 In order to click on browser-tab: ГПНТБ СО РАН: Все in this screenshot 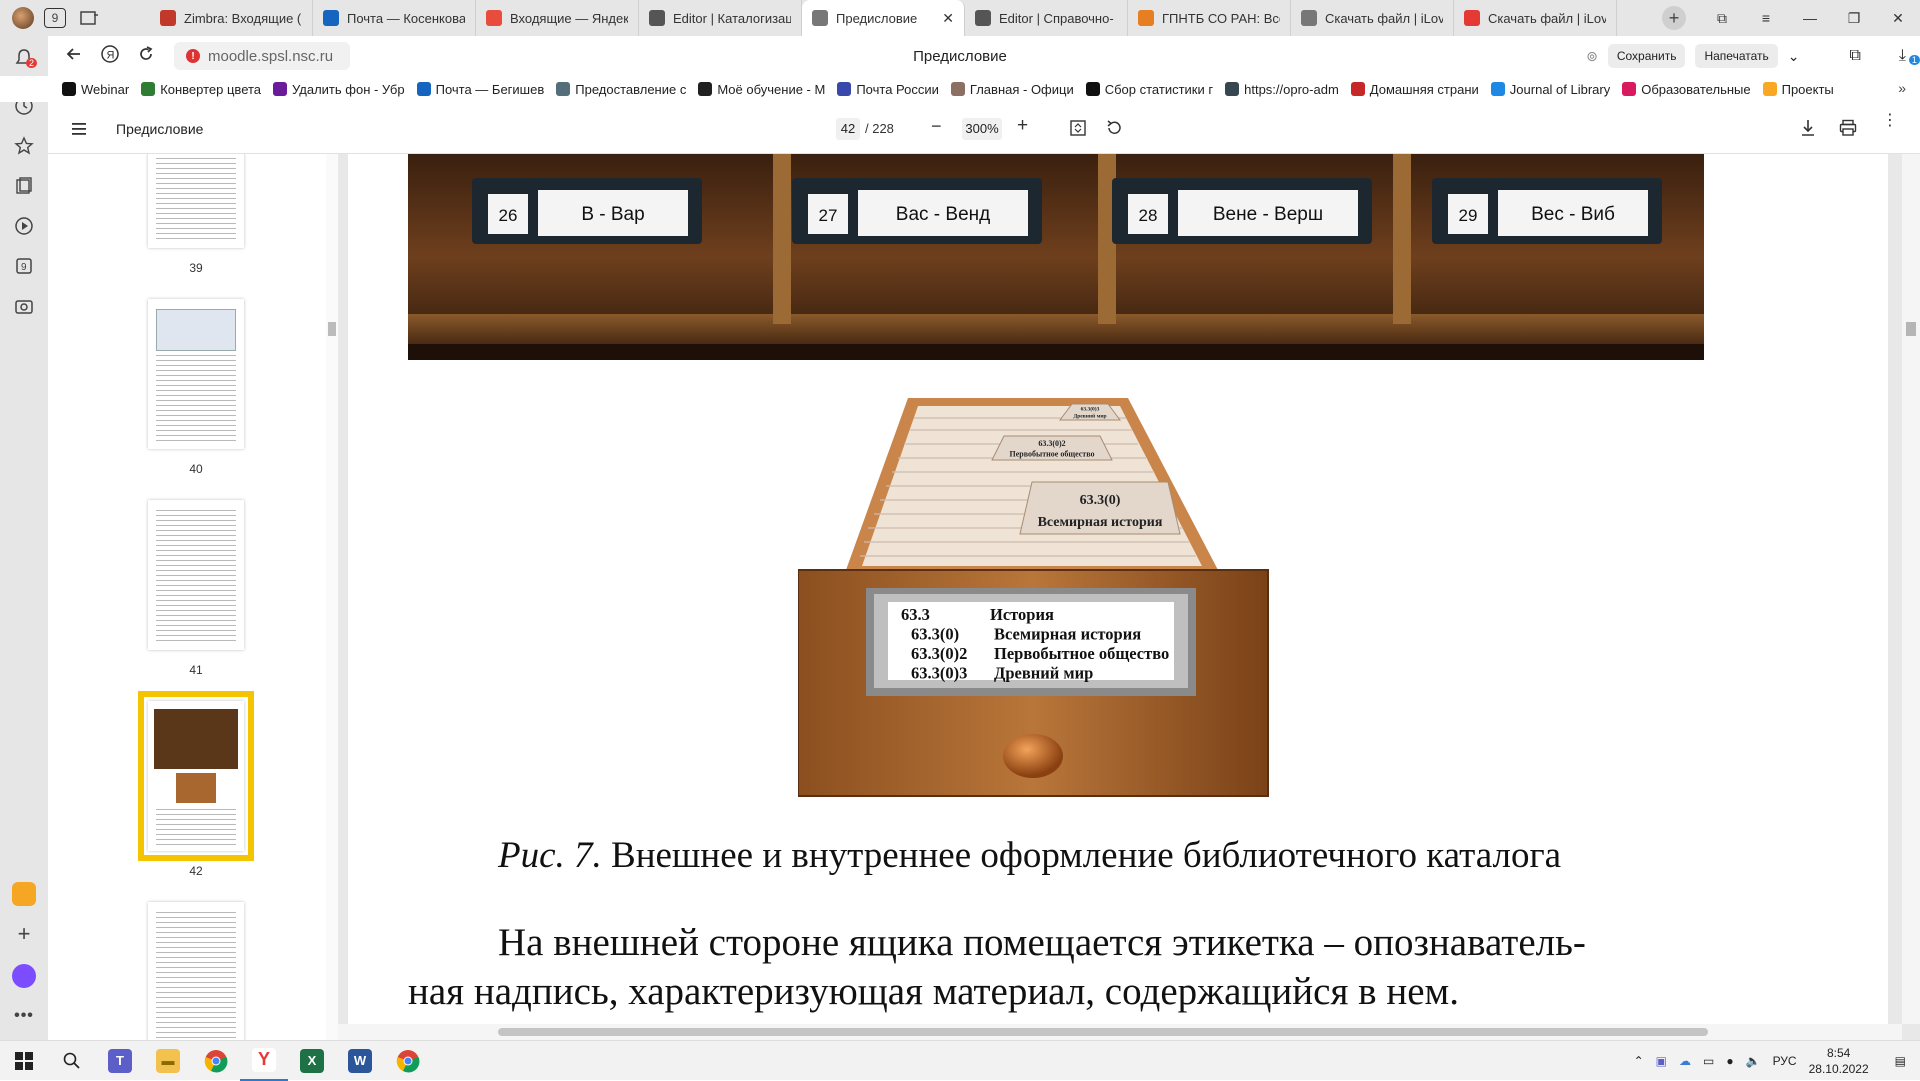, I will do `click(1209, 18)`.